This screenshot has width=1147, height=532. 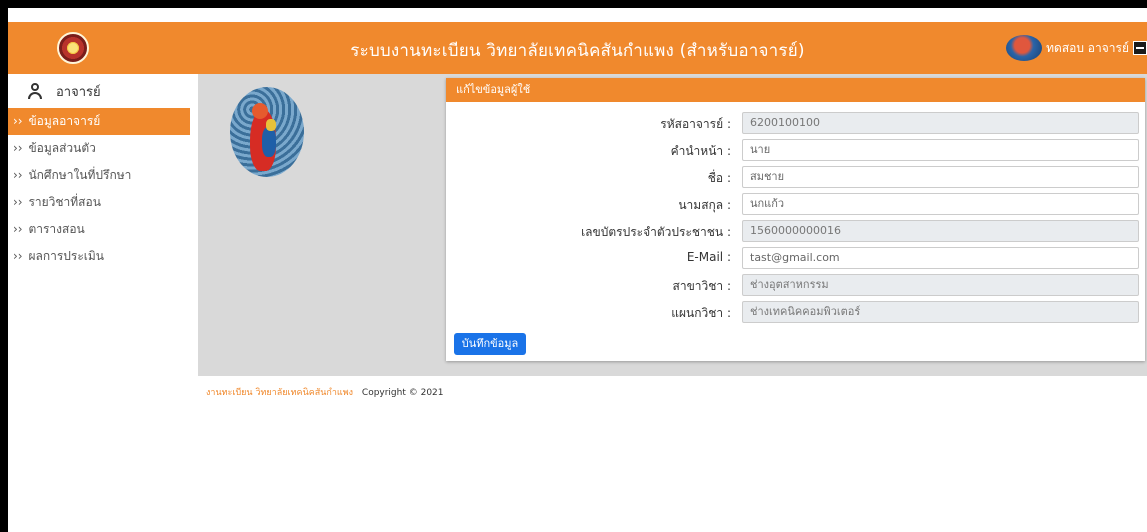 What do you see at coordinates (704, 205) in the screenshot?
I see `field-label: นามสกุล :` at bounding box center [704, 205].